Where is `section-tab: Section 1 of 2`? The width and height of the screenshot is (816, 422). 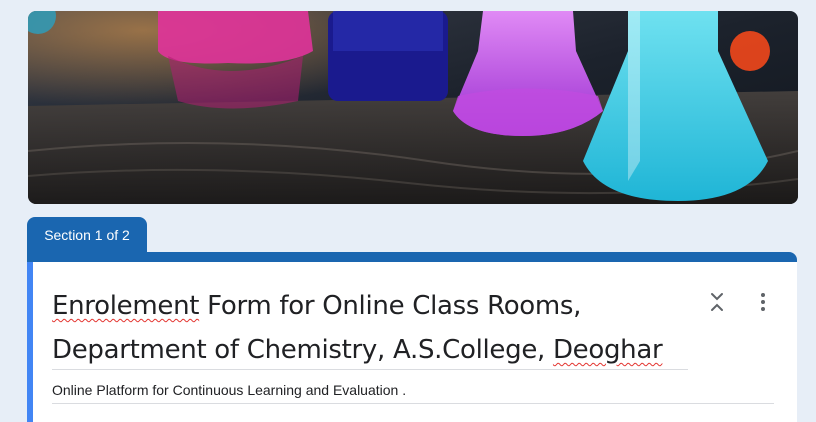 section-tab: Section 1 of 2 is located at coordinates (87, 235).